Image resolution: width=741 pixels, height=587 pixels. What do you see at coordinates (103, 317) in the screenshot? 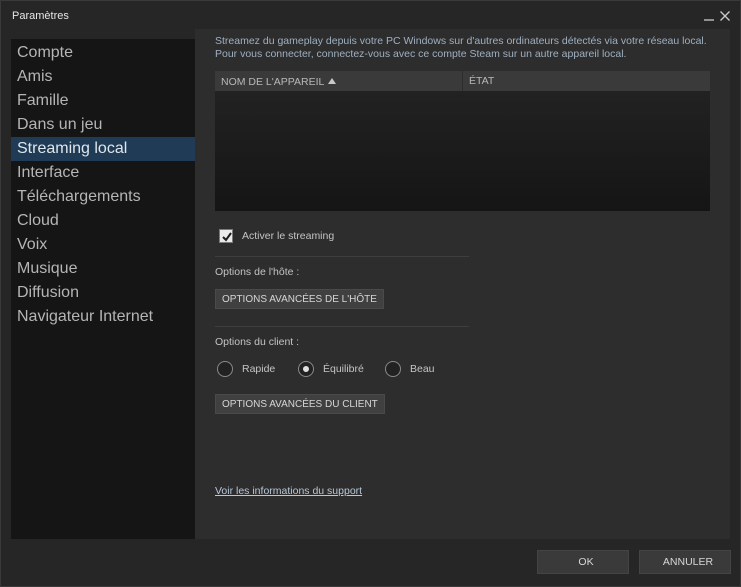
I see `sidebar-item-navigateur-internet: Navigateur Internet` at bounding box center [103, 317].